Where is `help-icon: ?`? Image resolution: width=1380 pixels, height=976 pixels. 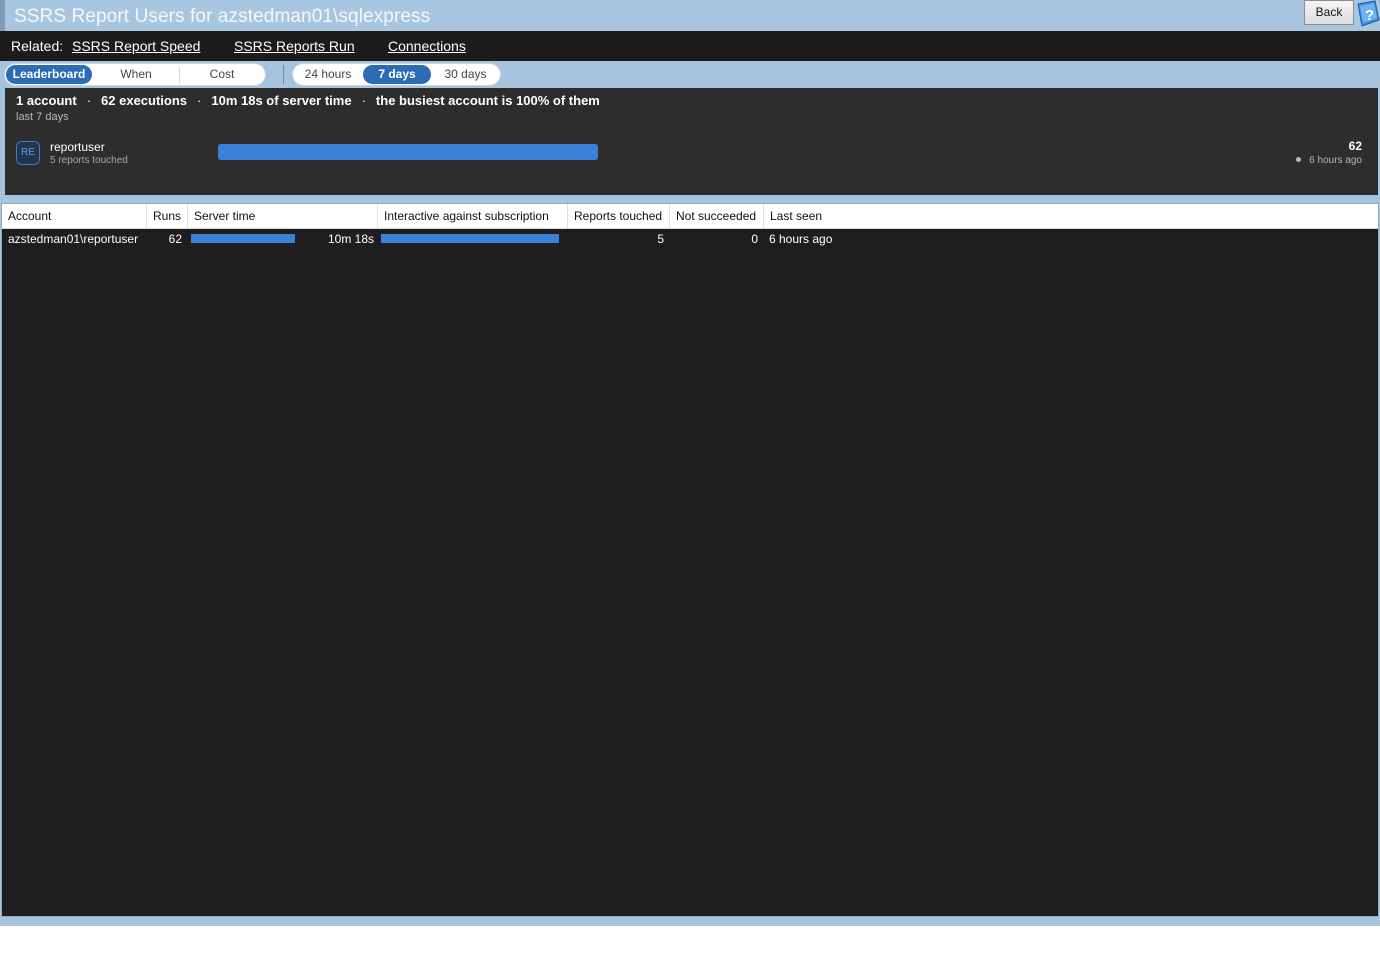 help-icon: ? is located at coordinates (1367, 13).